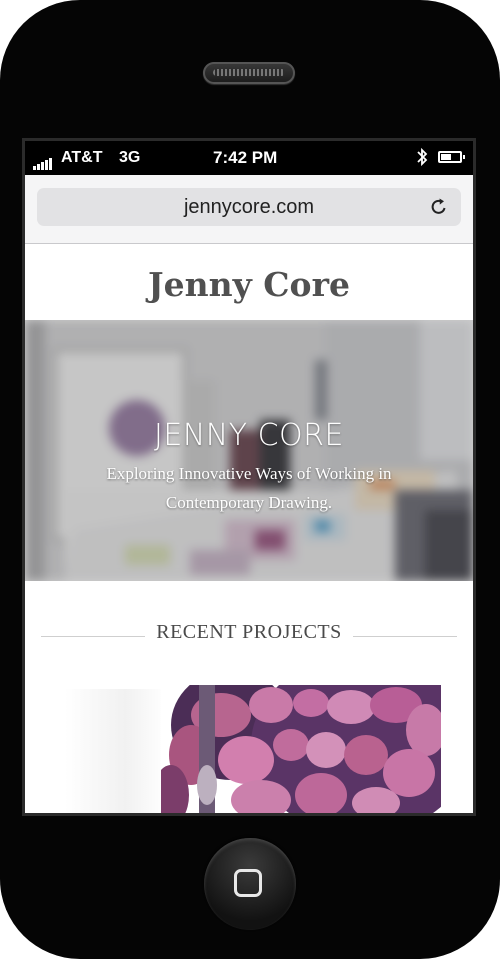 This screenshot has height=959, width=500. Describe the element at coordinates (422, 157) in the screenshot. I see `bluetooth-icon` at that location.